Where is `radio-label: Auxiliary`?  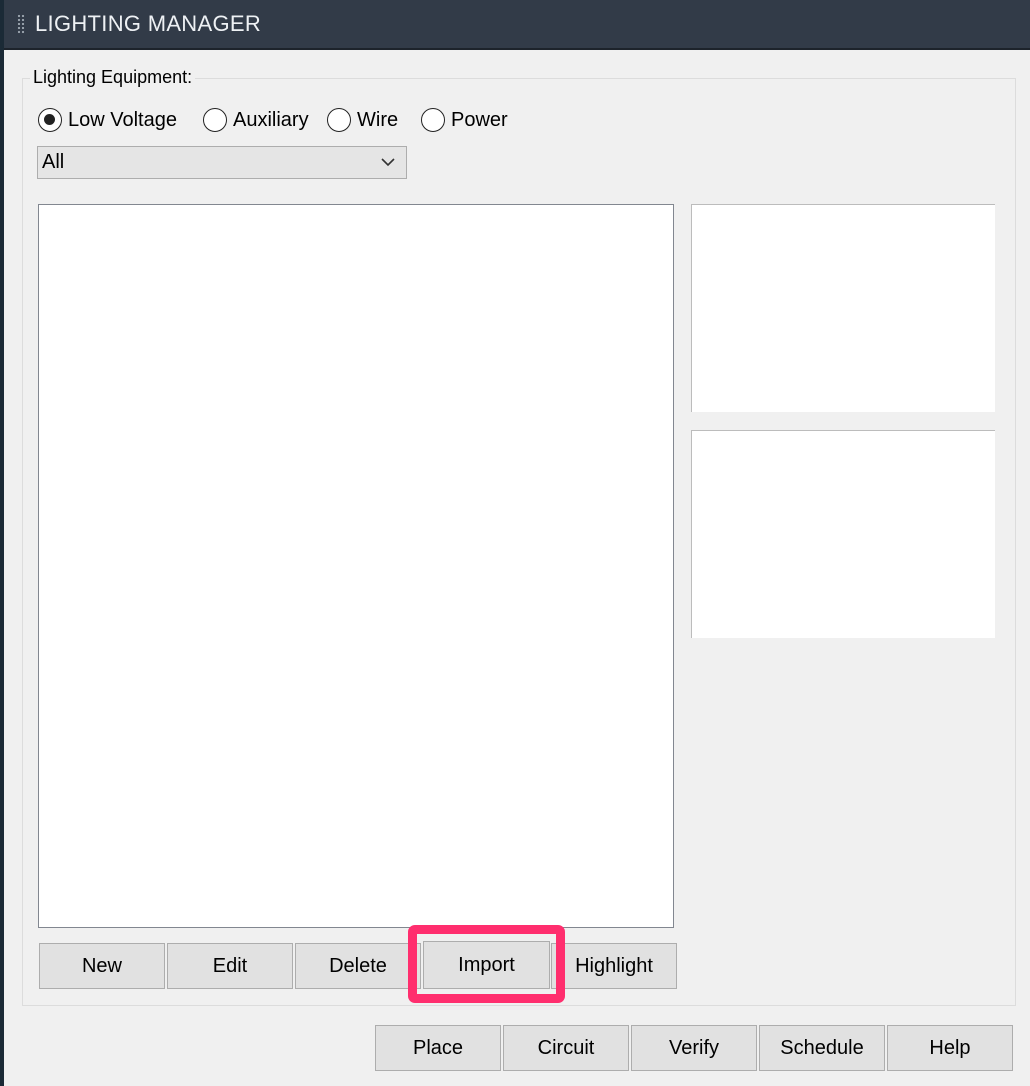 radio-label: Auxiliary is located at coordinates (271, 119).